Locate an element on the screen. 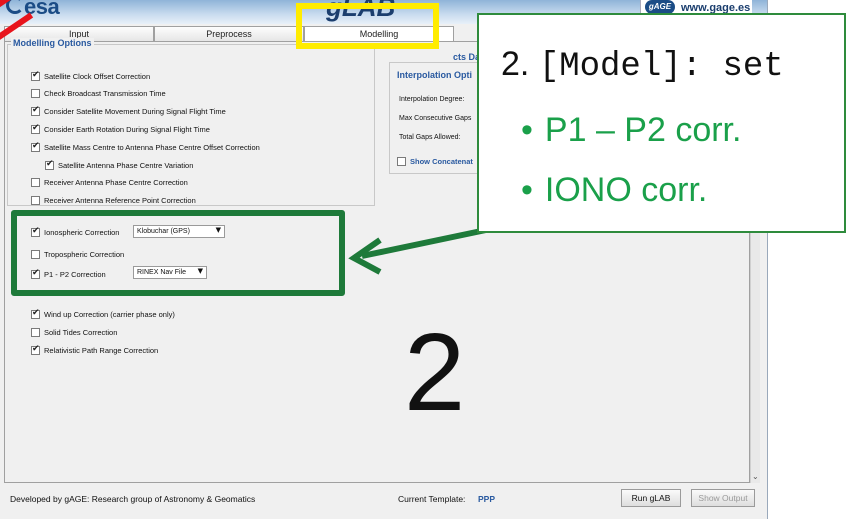 The height and width of the screenshot is (519, 846). callout-heading: 2. [Model]: set is located at coordinates (642, 65).